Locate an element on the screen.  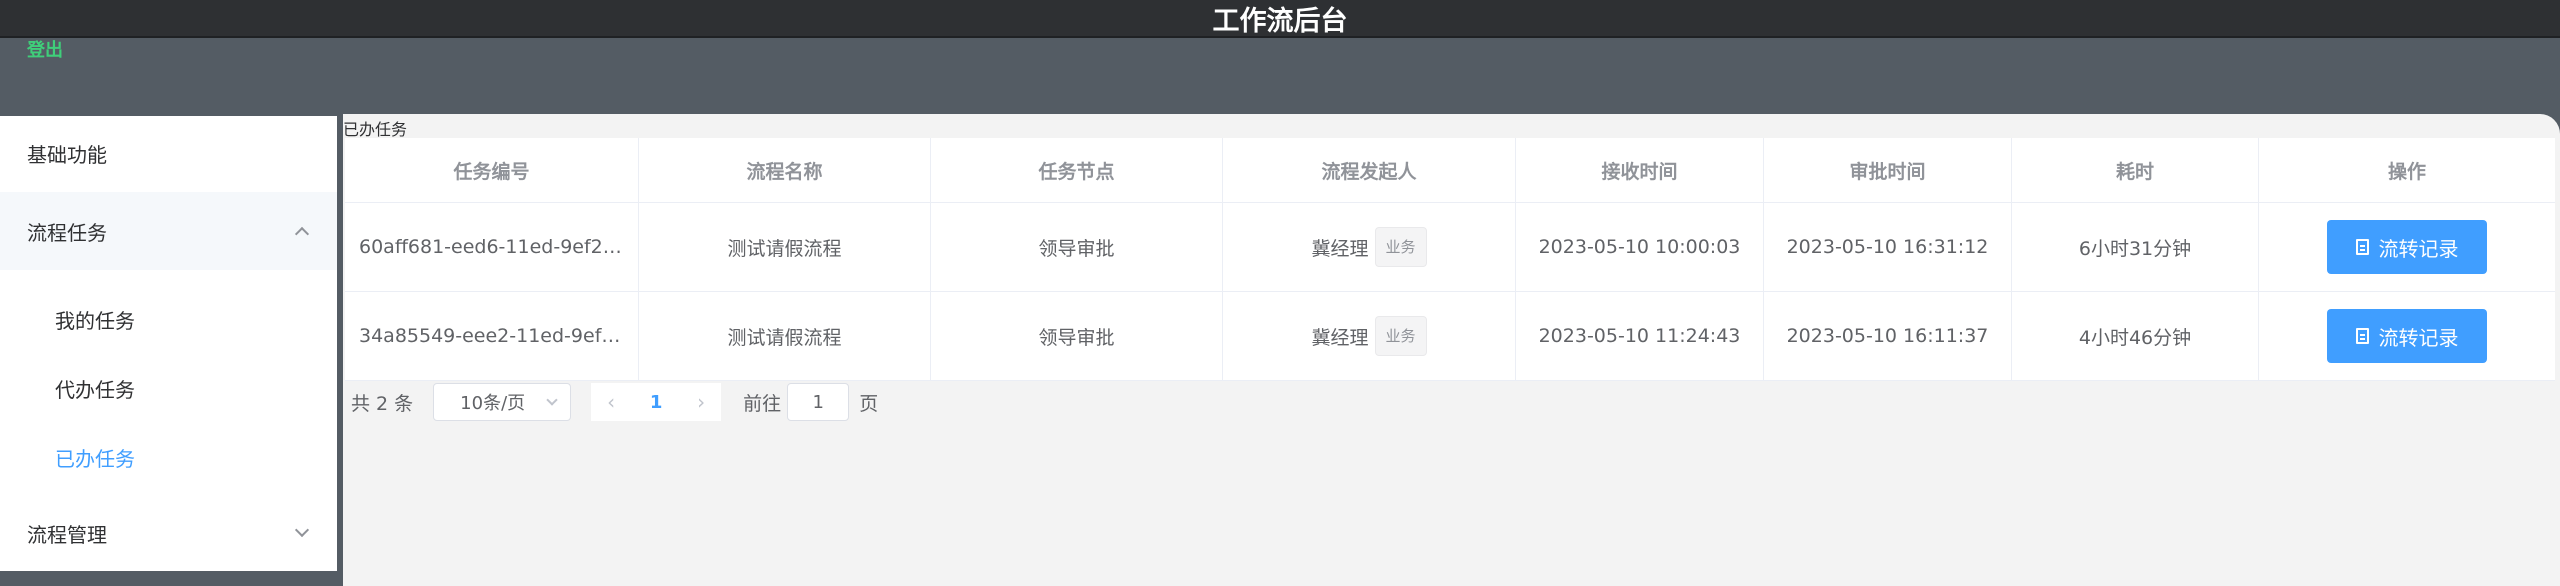
received-time-cell: 2023-05-10 10:00:03 is located at coordinates (1640, 247).